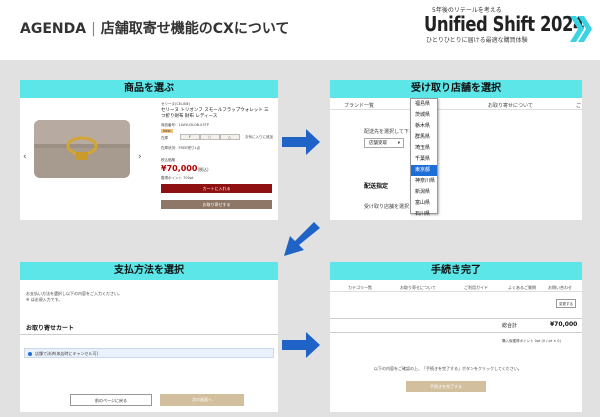 This screenshot has height=417, width=600. I want to click on order-shipping-button: お取り寄せする, so click(216, 204).